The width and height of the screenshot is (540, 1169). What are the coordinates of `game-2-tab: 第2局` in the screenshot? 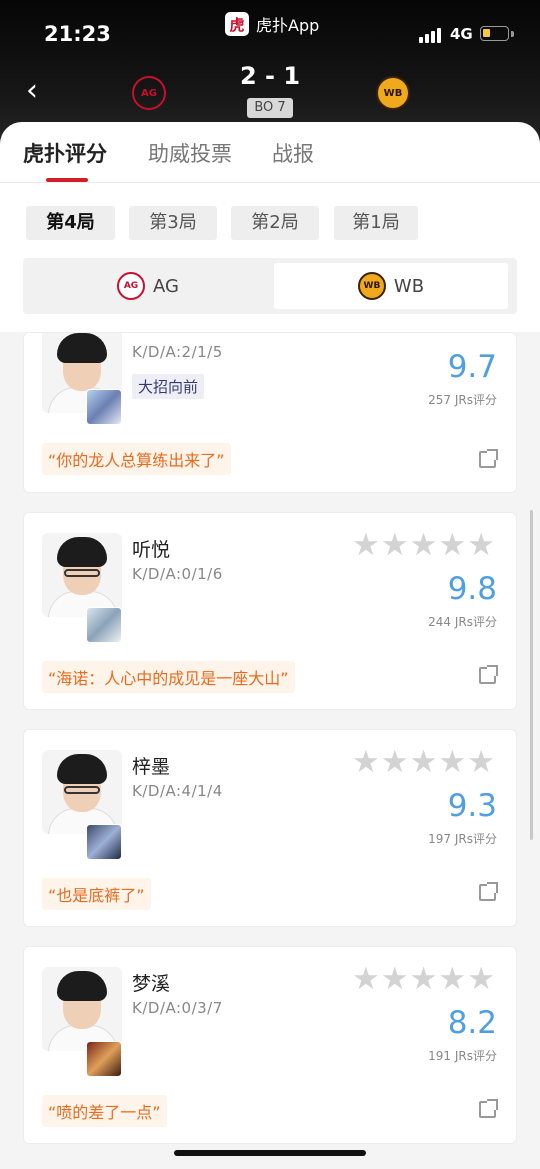 It's located at (275, 223).